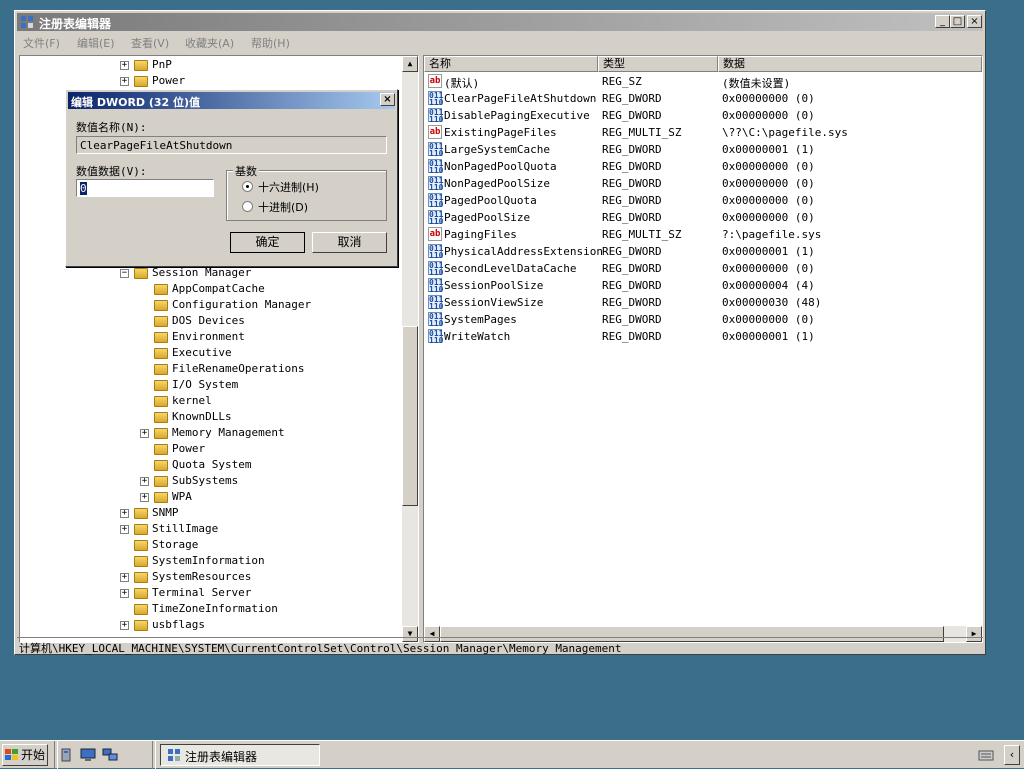 This screenshot has height=769, width=1024. What do you see at coordinates (210, 577) in the screenshot?
I see `tree-item: + SystemResources` at bounding box center [210, 577].